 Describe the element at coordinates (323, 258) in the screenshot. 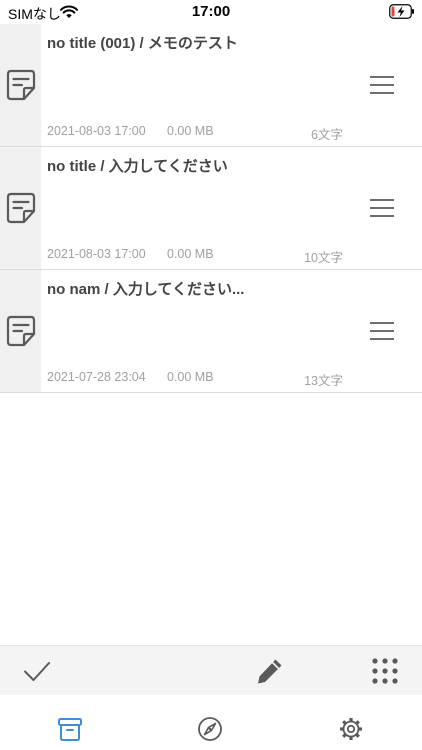

I see `memo-char-count: 10文字` at that location.